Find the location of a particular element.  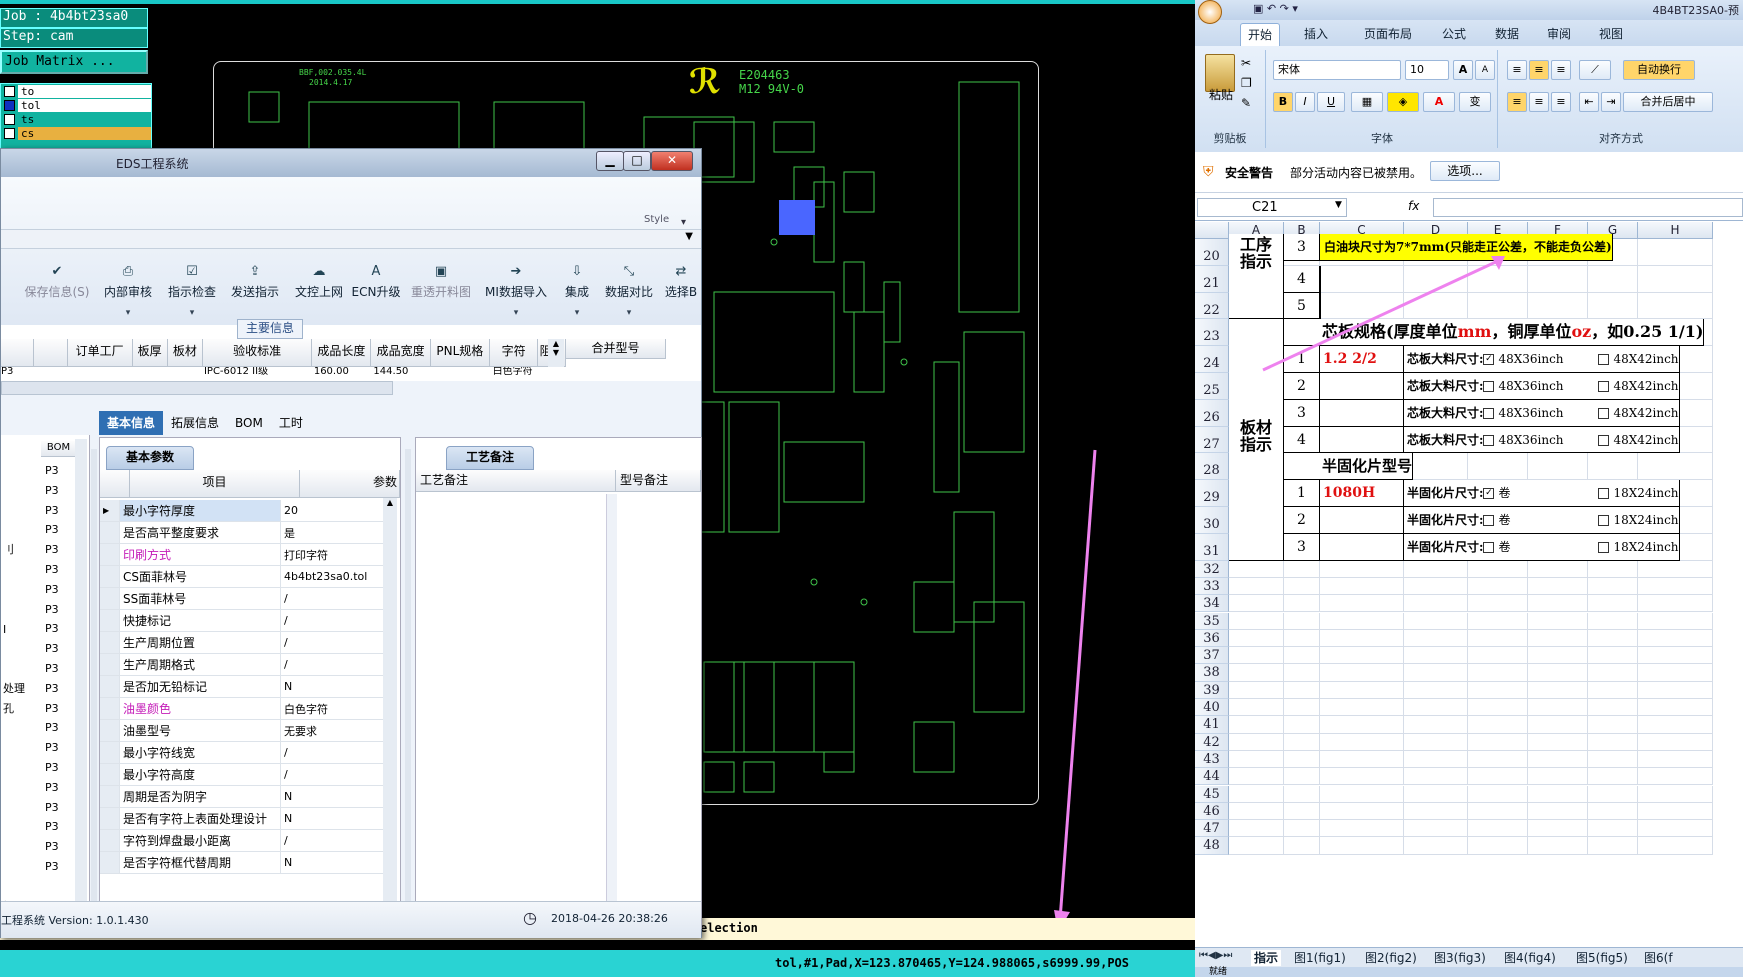

align-bottom-icon: ≡ is located at coordinates (1561, 70).